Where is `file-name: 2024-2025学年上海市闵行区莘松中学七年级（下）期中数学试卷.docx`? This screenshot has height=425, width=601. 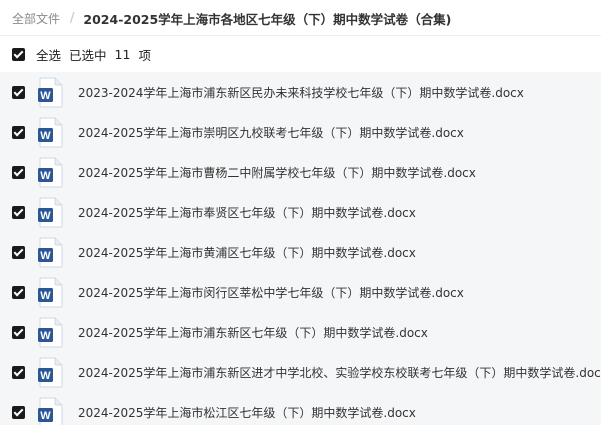
file-name: 2024-2025学年上海市闵行区莘松中学七年级（下）期中数学试卷.docx is located at coordinates (271, 292).